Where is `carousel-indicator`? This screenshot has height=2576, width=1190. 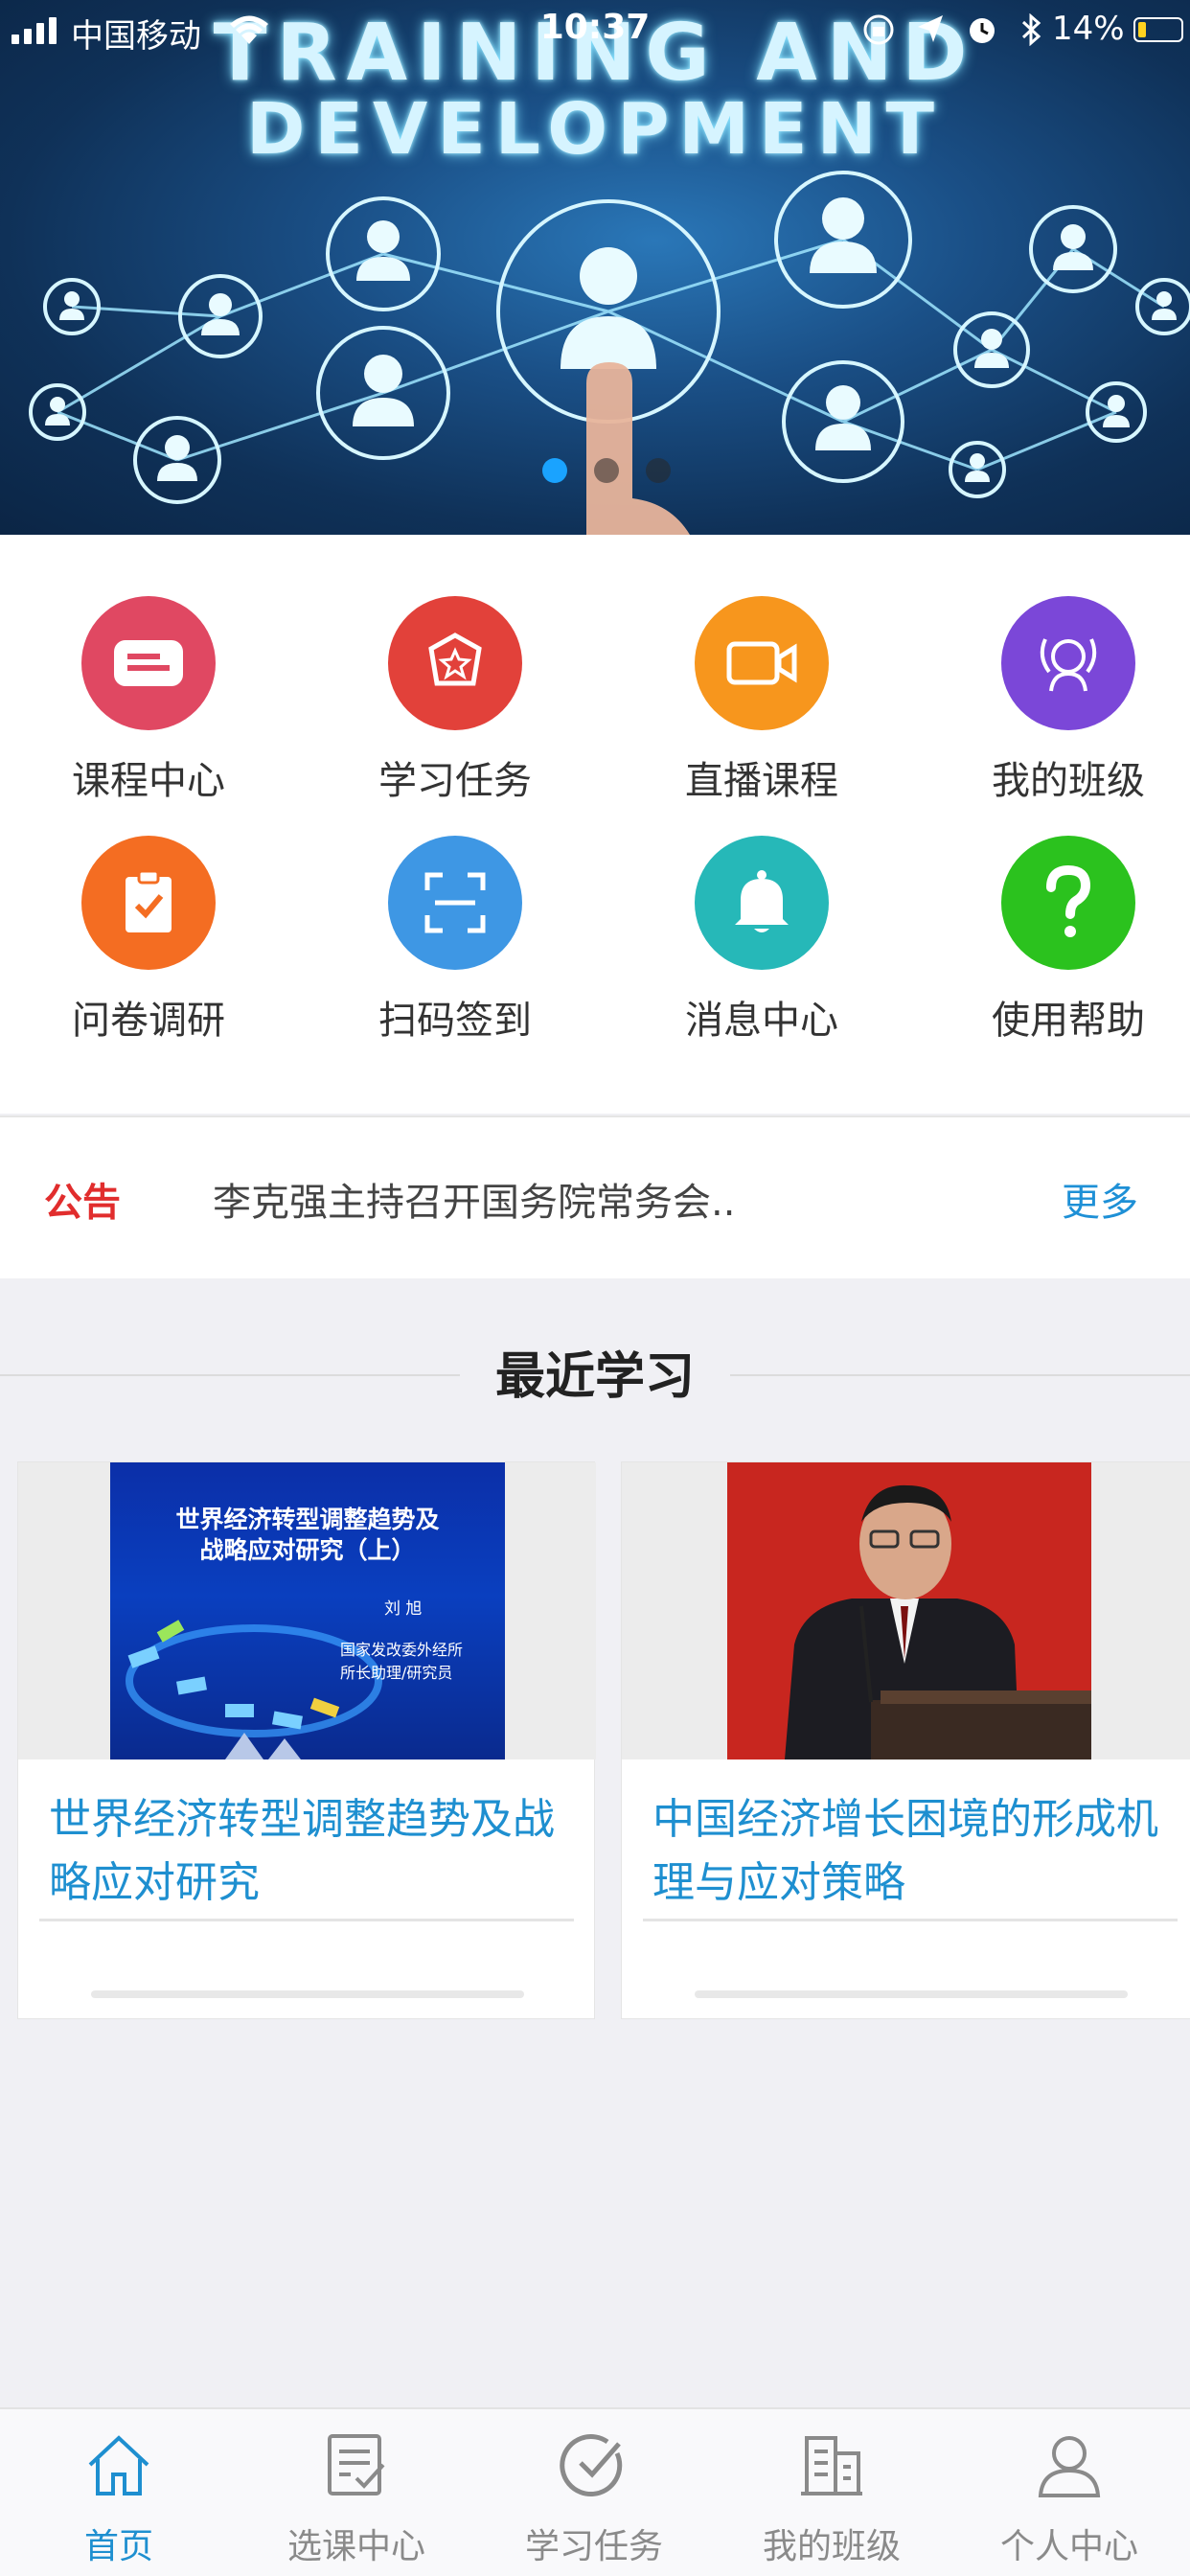 carousel-indicator is located at coordinates (606, 470).